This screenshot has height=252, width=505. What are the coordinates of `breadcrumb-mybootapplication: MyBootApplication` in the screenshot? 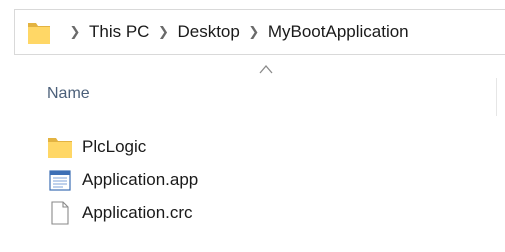 It's located at (338, 32).